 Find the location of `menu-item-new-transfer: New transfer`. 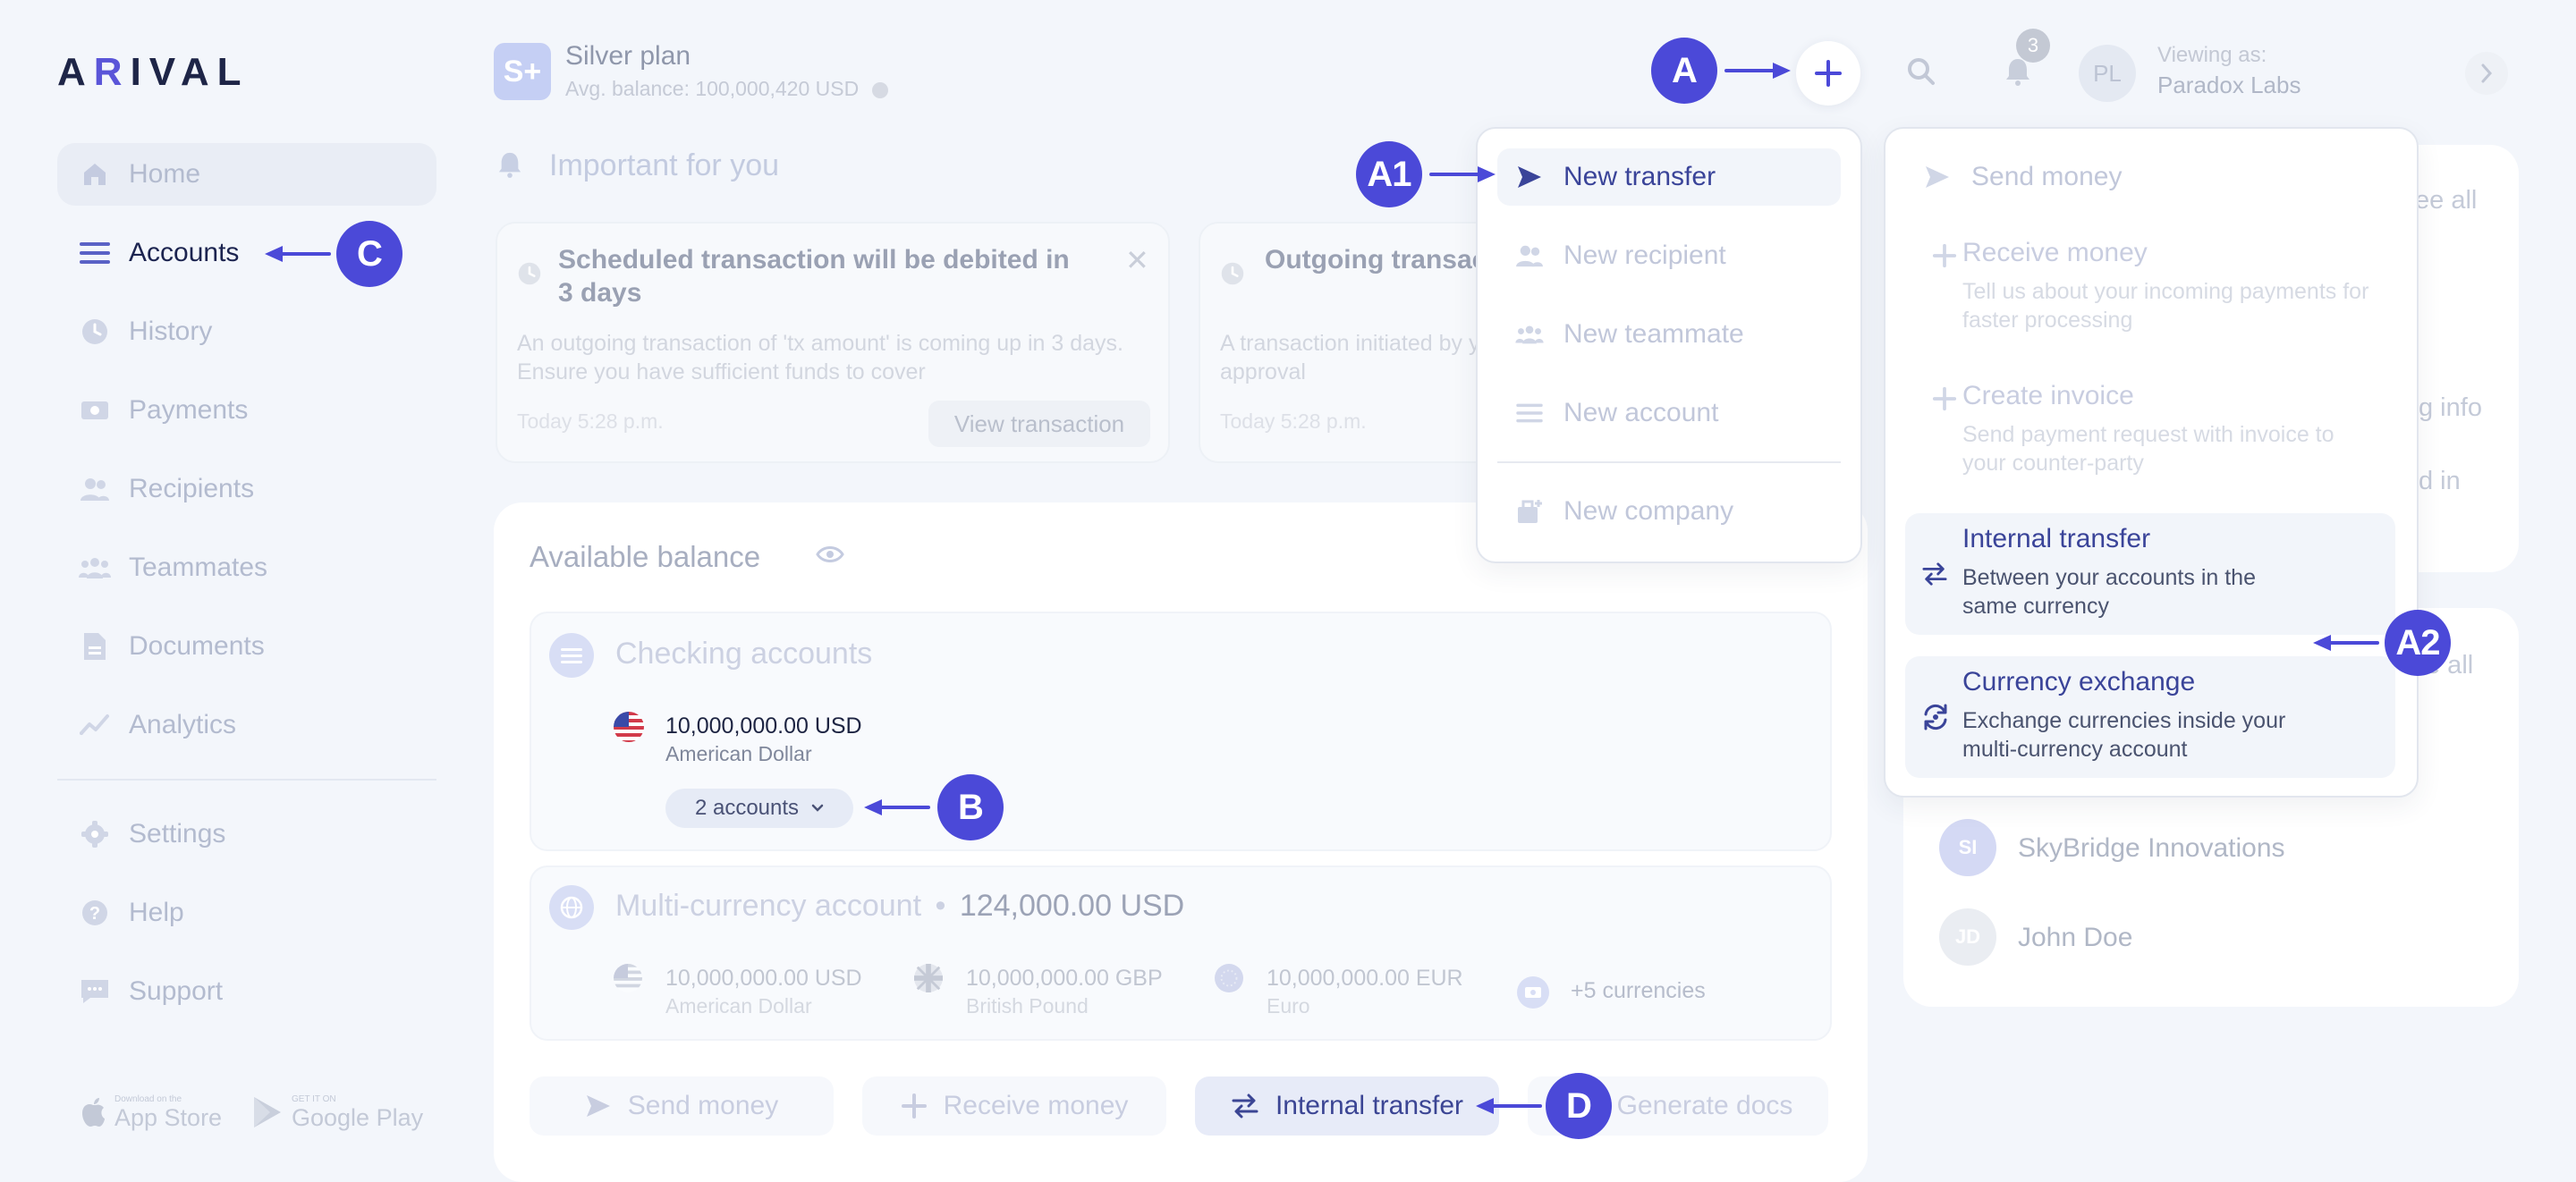

menu-item-new-transfer: New transfer is located at coordinates (1669, 177).